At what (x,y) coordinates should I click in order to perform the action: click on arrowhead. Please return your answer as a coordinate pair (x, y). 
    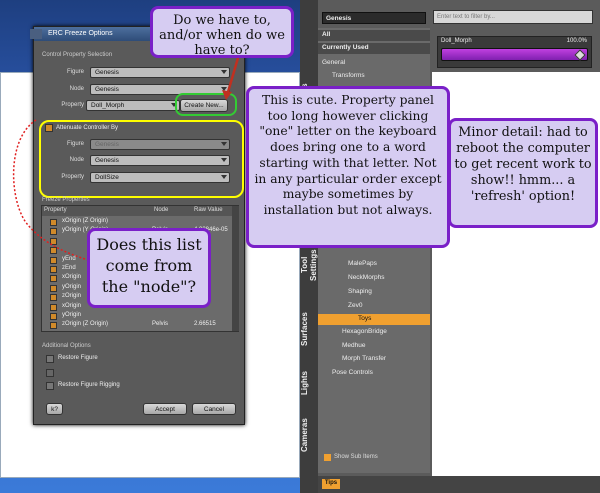
    Looking at the image, I should click on (227, 95).